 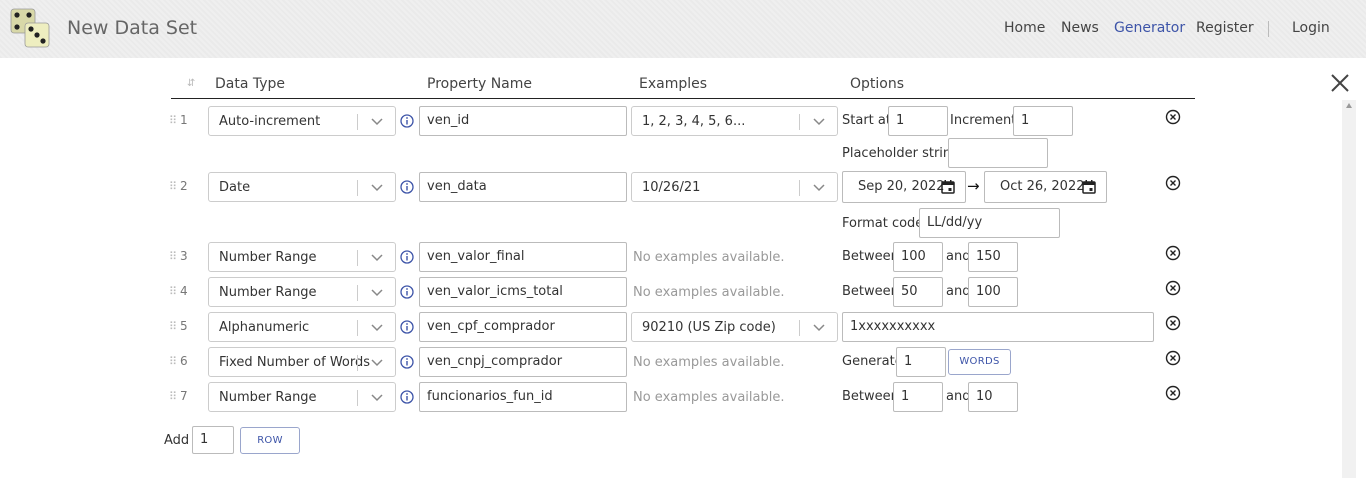 I want to click on nav-generator: Generator, so click(x=1149, y=28).